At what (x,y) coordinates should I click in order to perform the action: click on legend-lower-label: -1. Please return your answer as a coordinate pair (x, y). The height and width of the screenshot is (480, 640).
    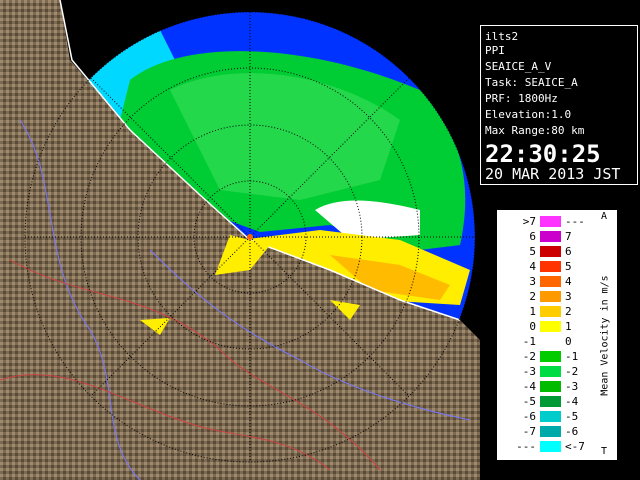
    Looking at the image, I should click on (529, 341).